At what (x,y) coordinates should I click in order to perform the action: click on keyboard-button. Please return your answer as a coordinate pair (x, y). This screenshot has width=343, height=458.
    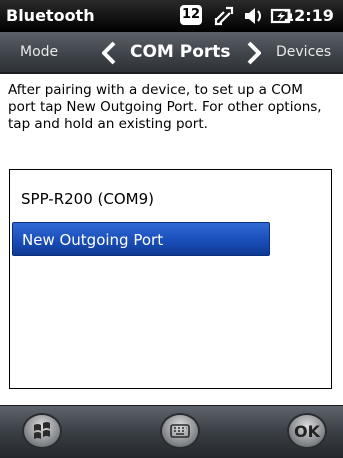
    Looking at the image, I should click on (180, 431).